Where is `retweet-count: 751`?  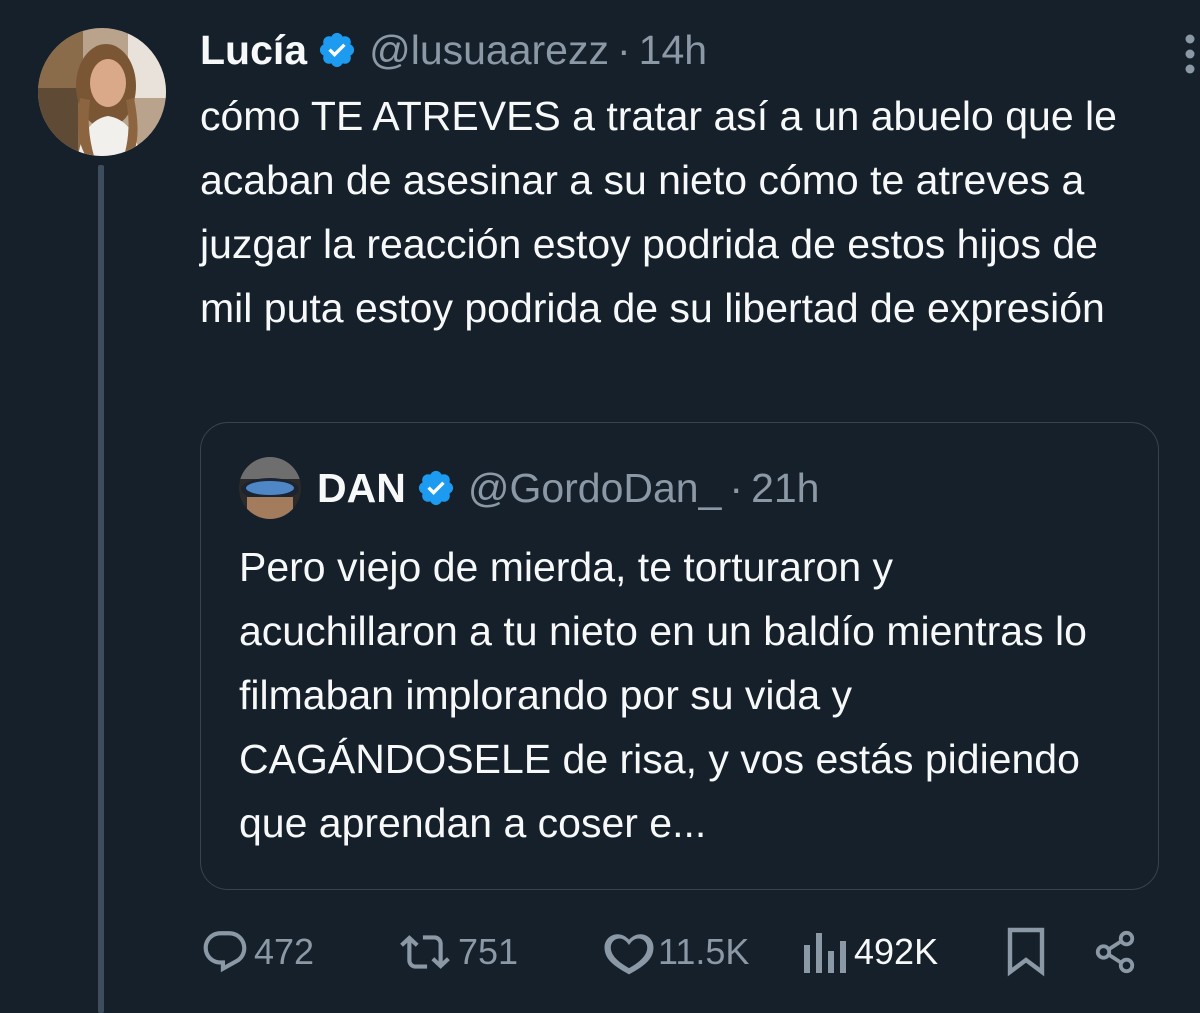
retweet-count: 751 is located at coordinates (488, 951).